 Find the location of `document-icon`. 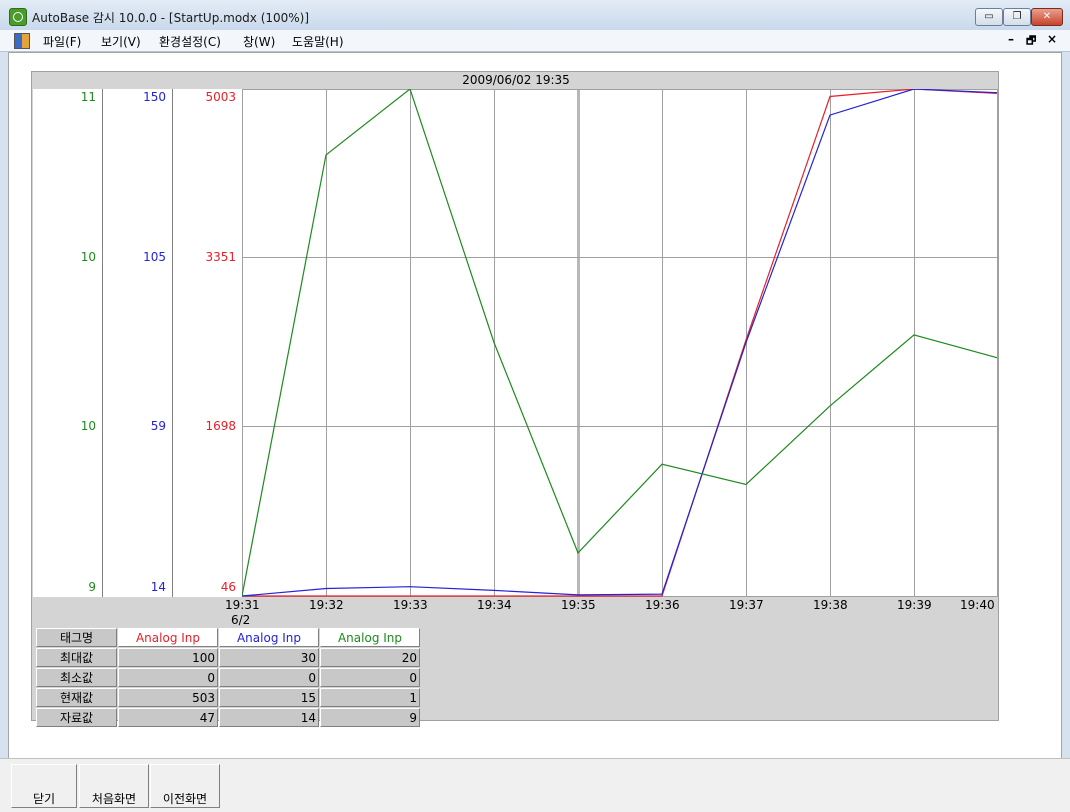

document-icon is located at coordinates (22, 41).